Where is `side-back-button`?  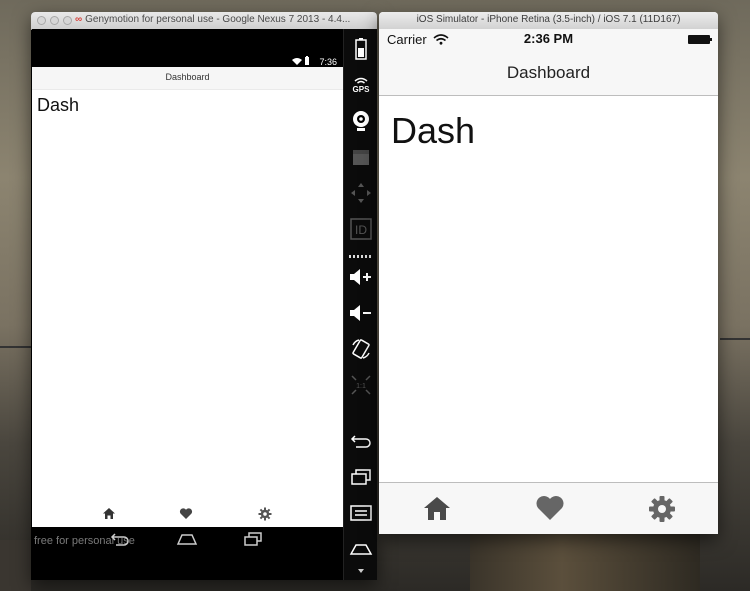 side-back-button is located at coordinates (361, 441).